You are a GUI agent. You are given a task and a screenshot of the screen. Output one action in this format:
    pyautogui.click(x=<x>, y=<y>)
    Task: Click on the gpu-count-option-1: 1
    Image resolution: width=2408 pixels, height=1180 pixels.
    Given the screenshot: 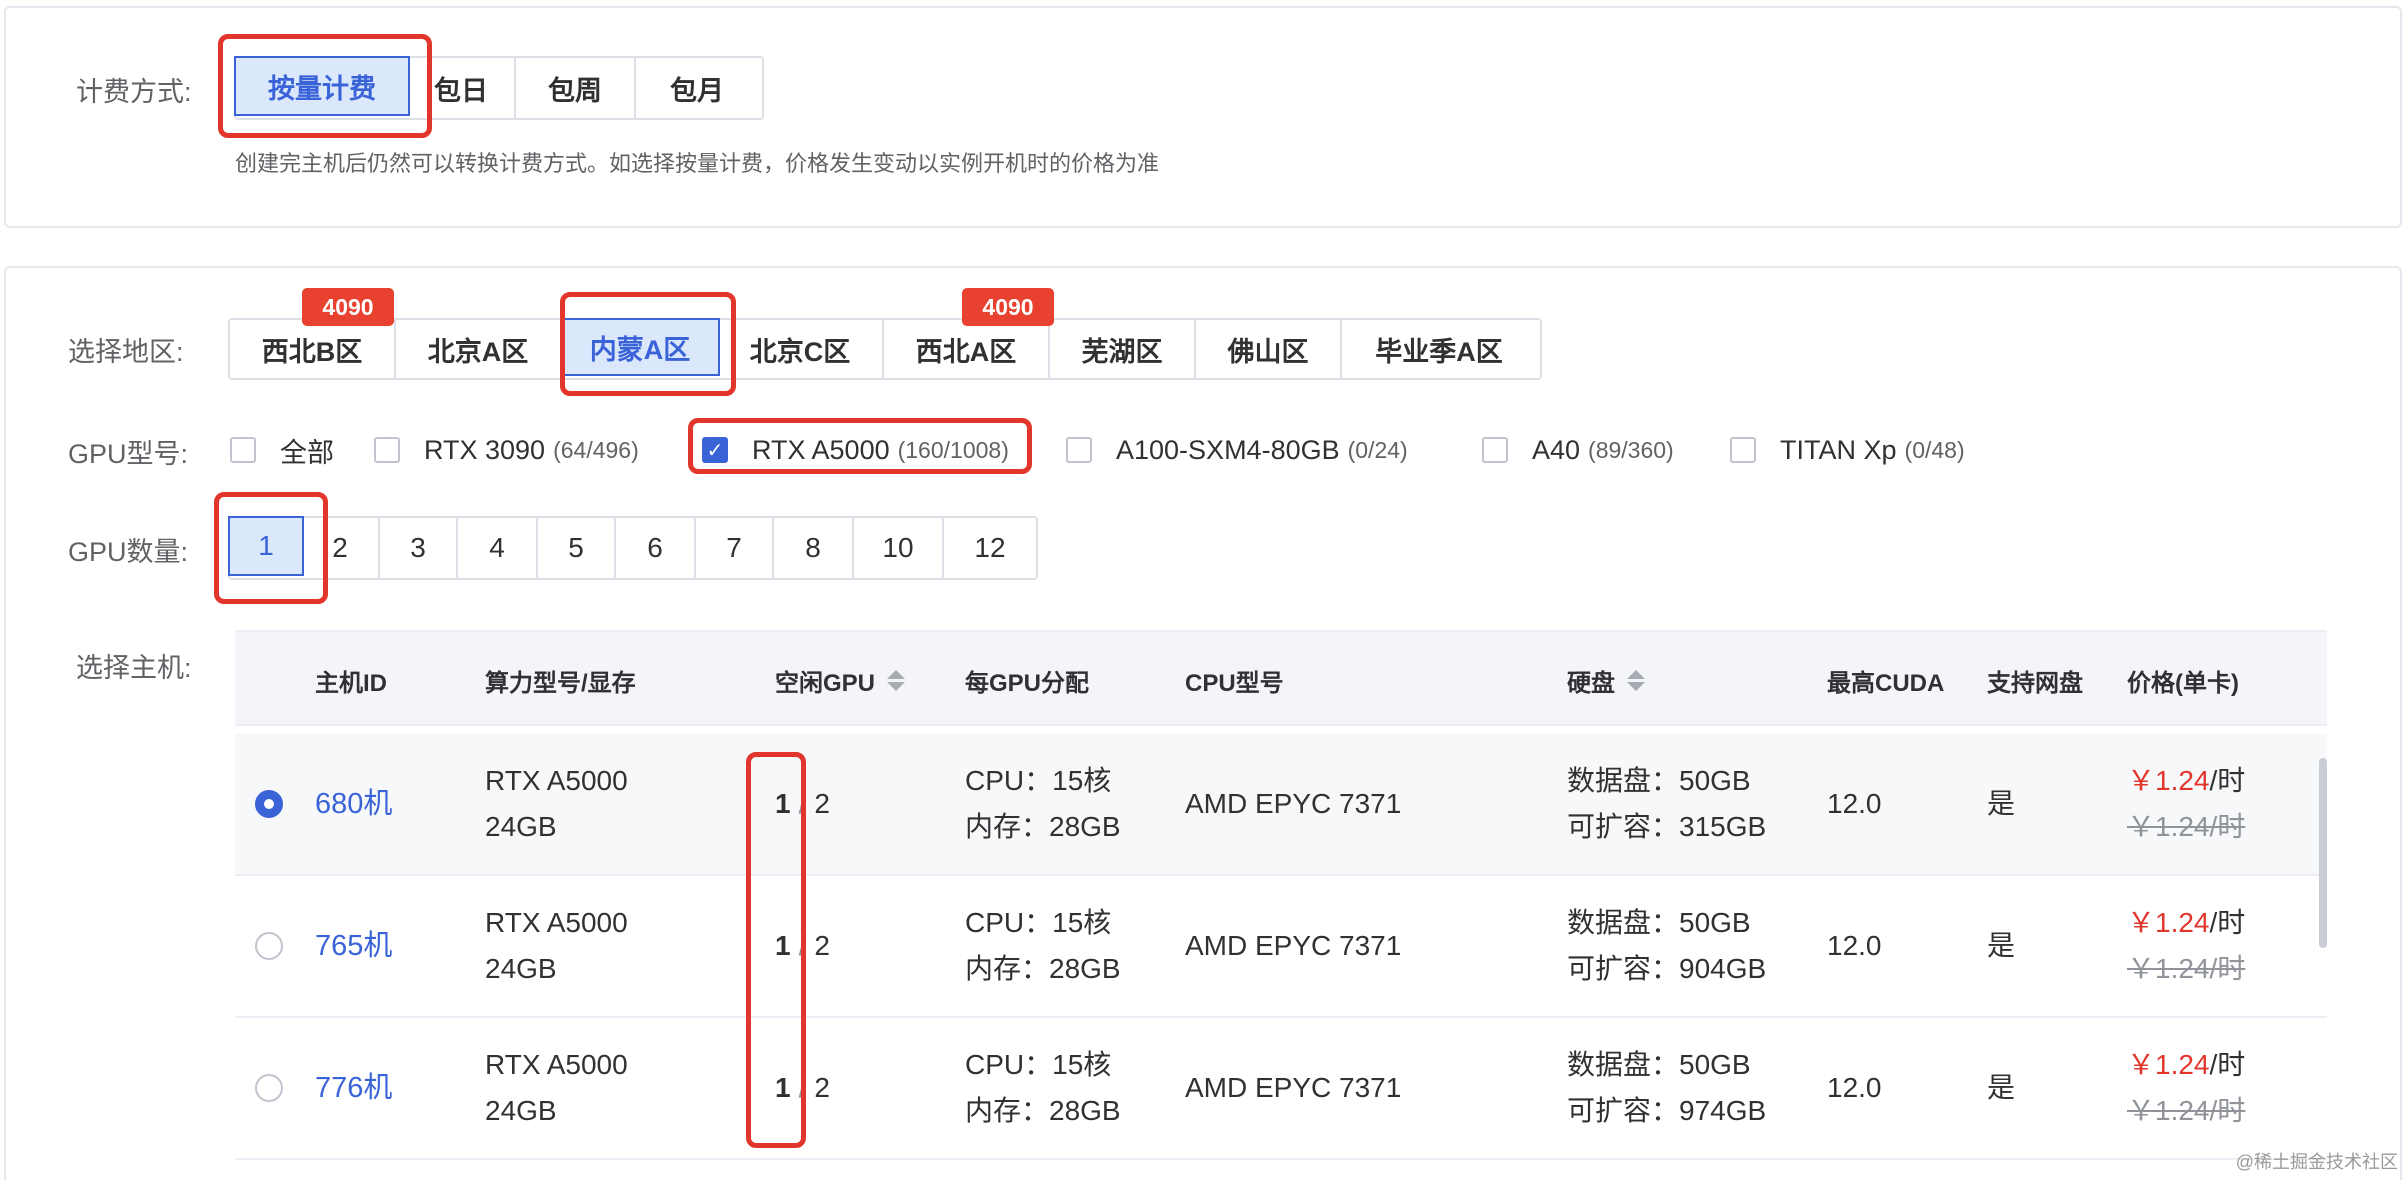 What is the action you would take?
    pyautogui.click(x=266, y=546)
    